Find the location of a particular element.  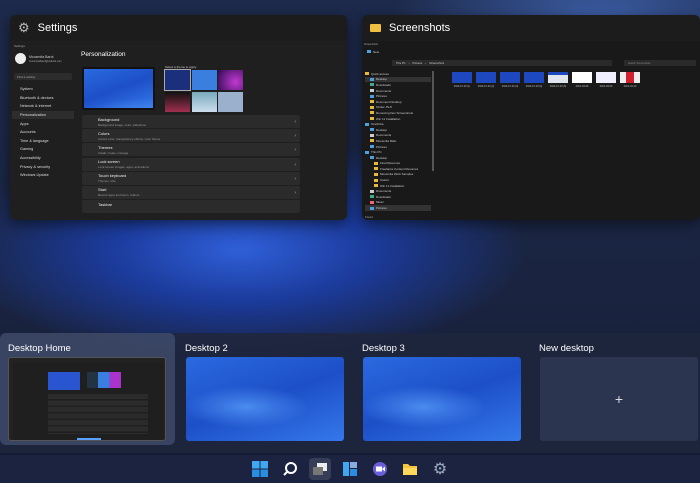

app-label: Settings is located at coordinates (19, 46).